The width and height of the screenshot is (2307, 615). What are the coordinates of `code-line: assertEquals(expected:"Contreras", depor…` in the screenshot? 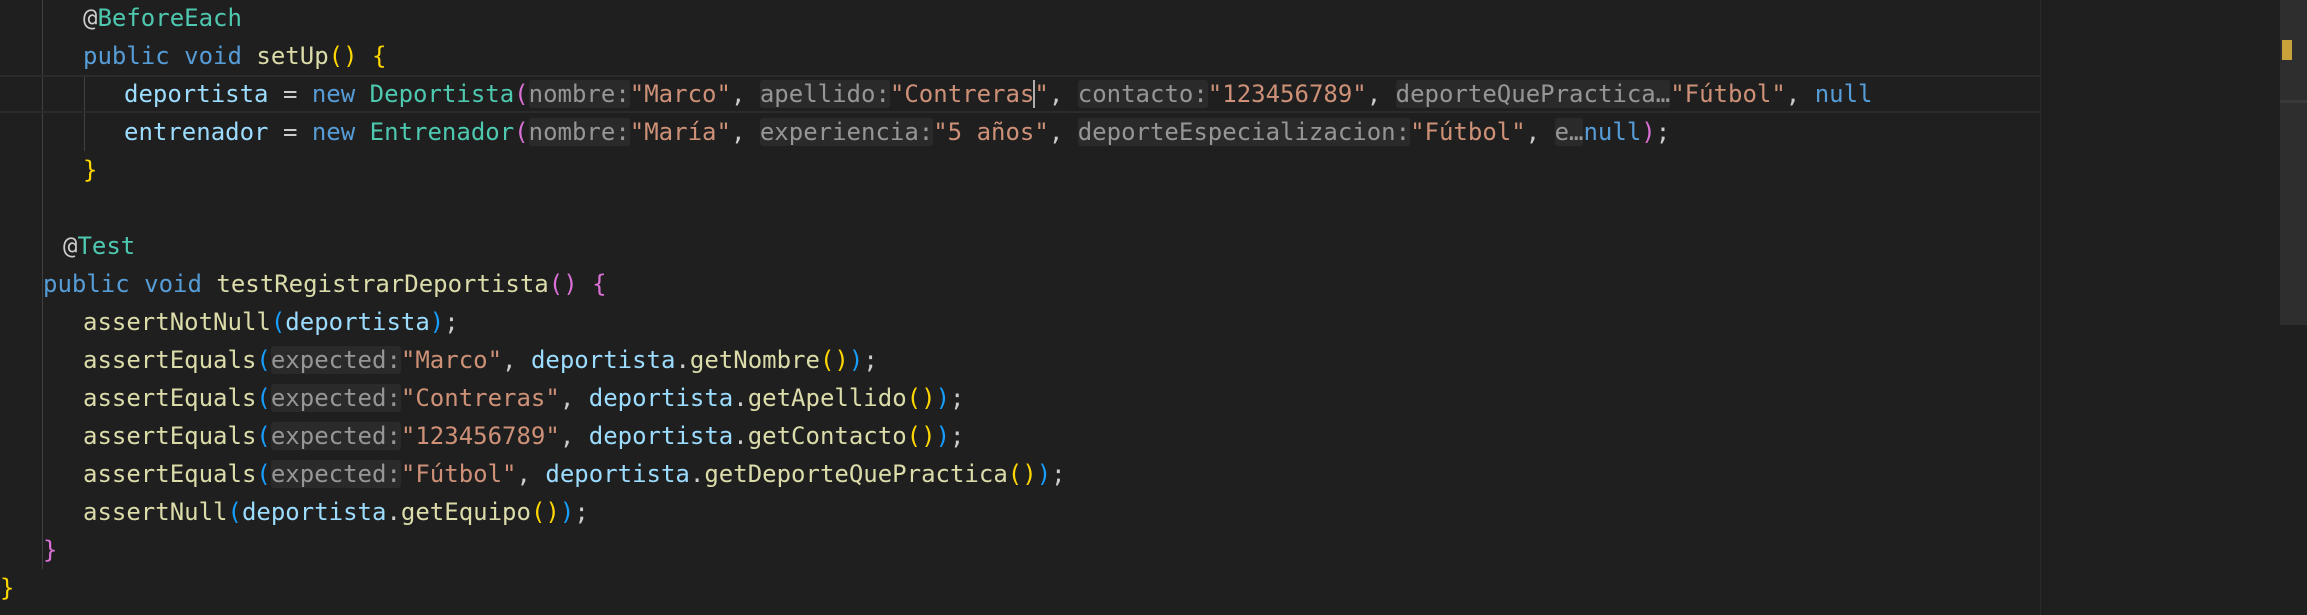 It's located at (1020, 398).